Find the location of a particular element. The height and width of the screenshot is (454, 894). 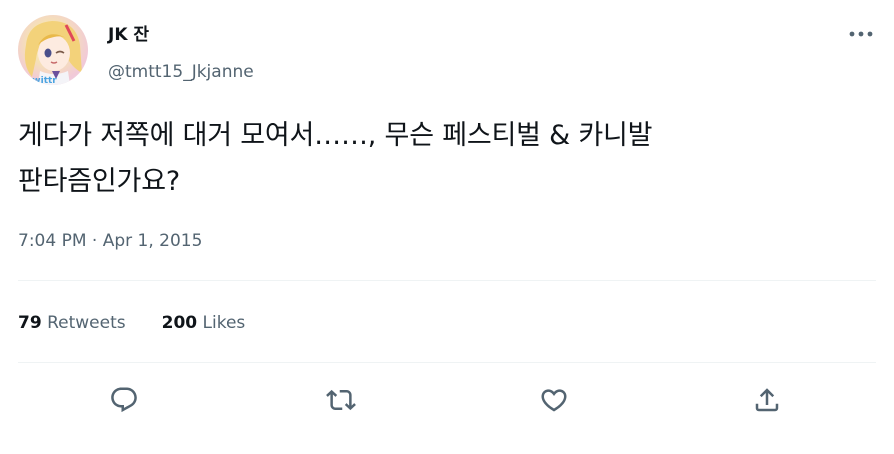

retweet-icon is located at coordinates (341, 400).